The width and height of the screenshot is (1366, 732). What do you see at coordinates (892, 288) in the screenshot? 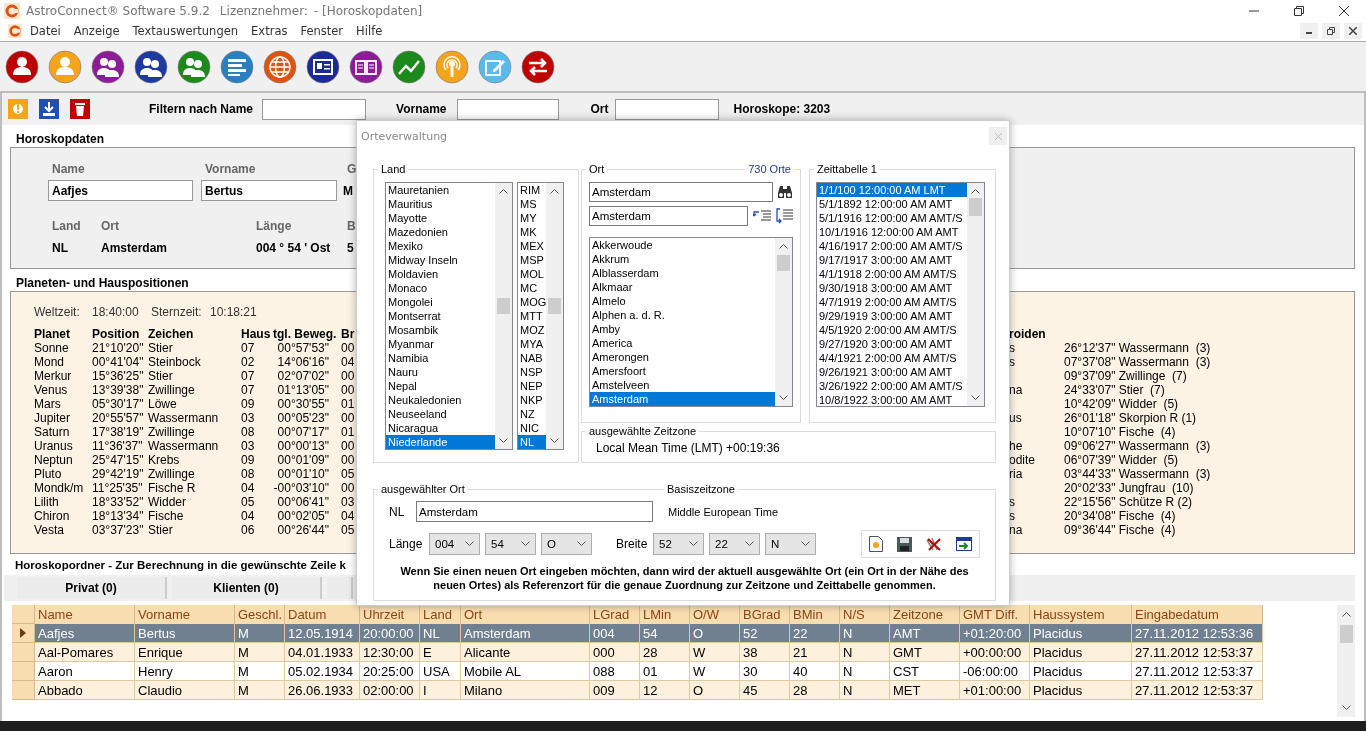
I see `list-item: 9/30/1918 3:00:00 AM AMT` at bounding box center [892, 288].